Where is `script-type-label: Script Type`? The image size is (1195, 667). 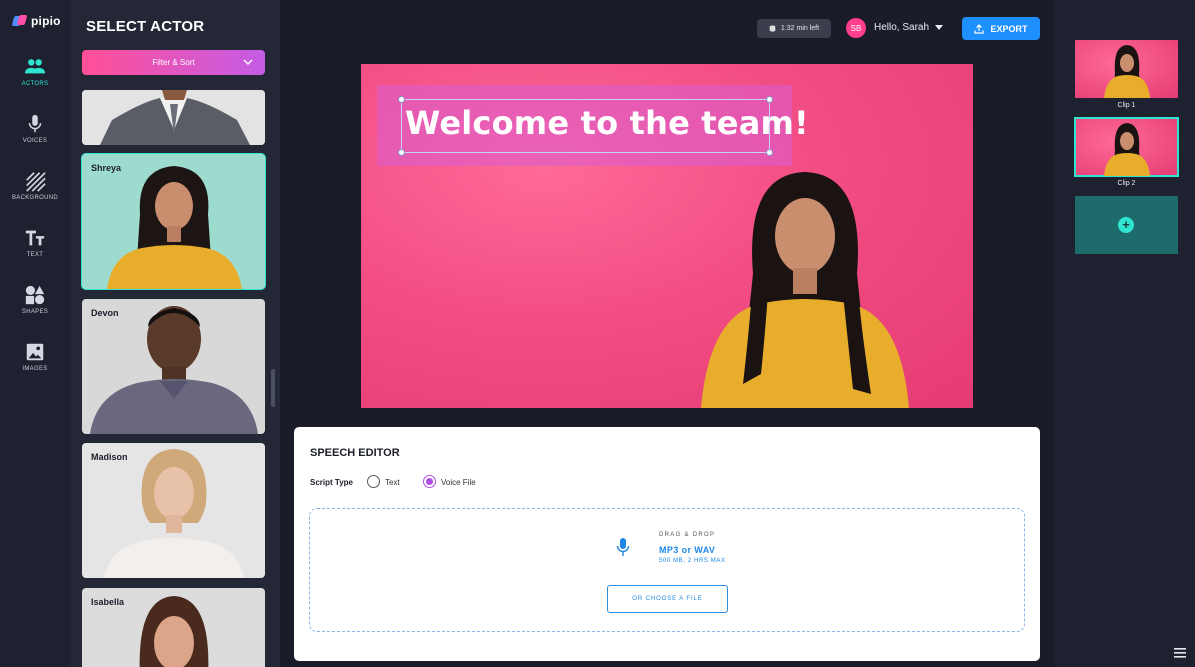
script-type-label: Script Type is located at coordinates (331, 482).